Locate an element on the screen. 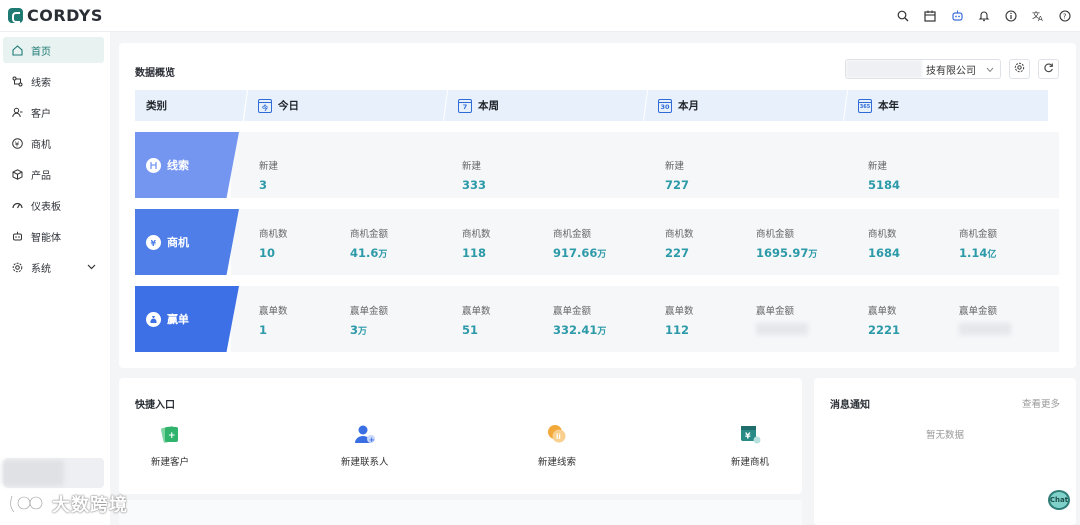 The image size is (1080, 525). money-bag-icon is located at coordinates (153, 319).